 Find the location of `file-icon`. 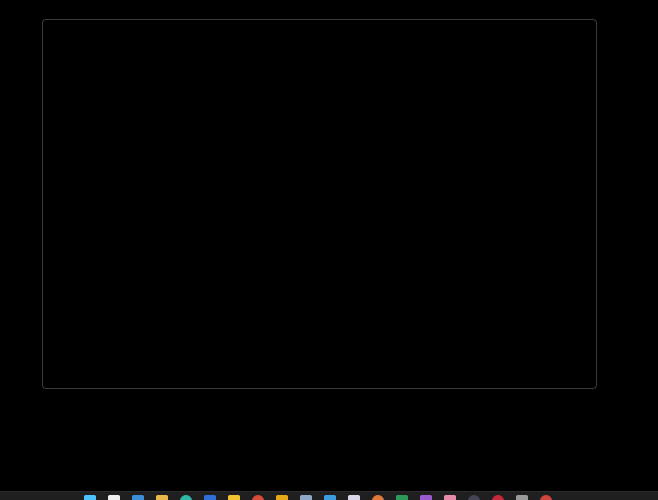

file-icon is located at coordinates (114, 497).